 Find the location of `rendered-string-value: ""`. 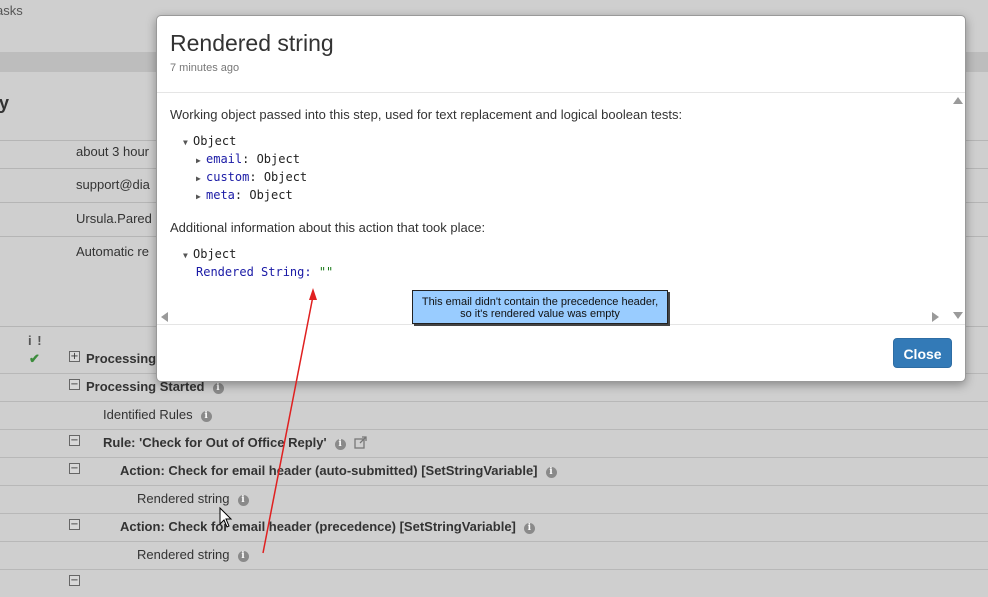

rendered-string-value: "" is located at coordinates (326, 272).